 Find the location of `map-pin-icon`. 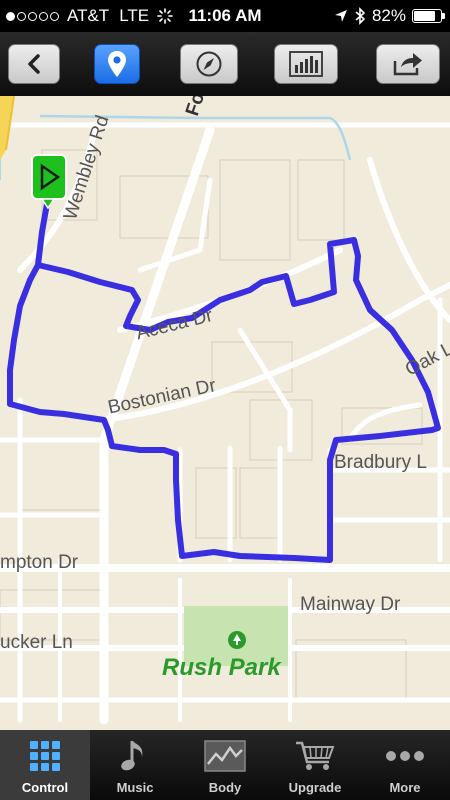

map-pin-icon is located at coordinates (117, 64).